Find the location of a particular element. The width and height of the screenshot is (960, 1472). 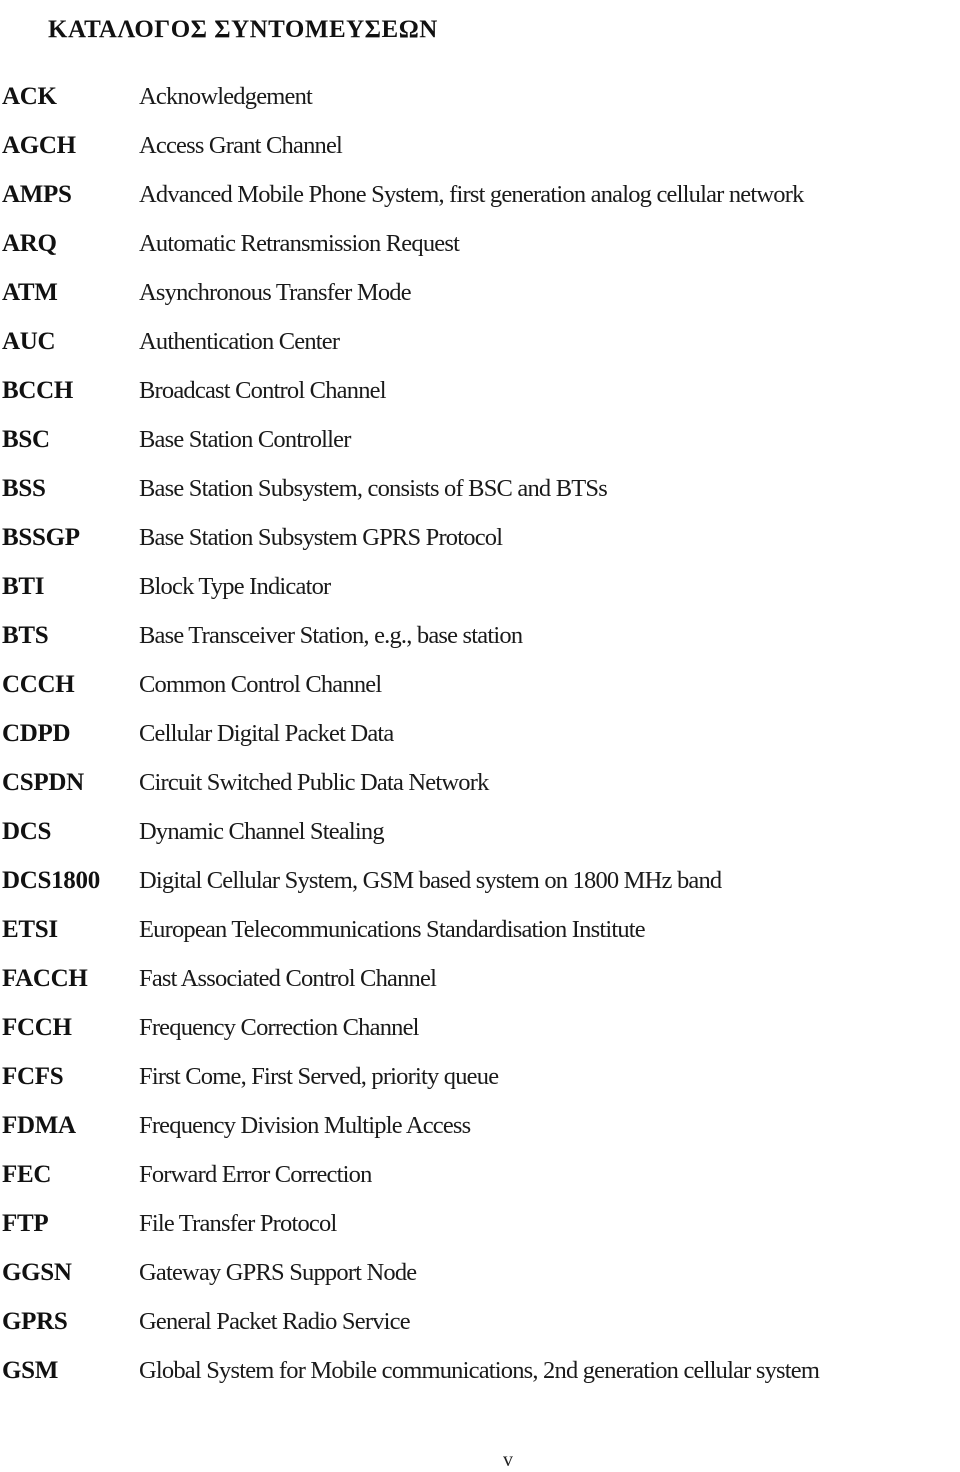

abbreviation-definition: Automatic Retransmission Request is located at coordinates (299, 243).